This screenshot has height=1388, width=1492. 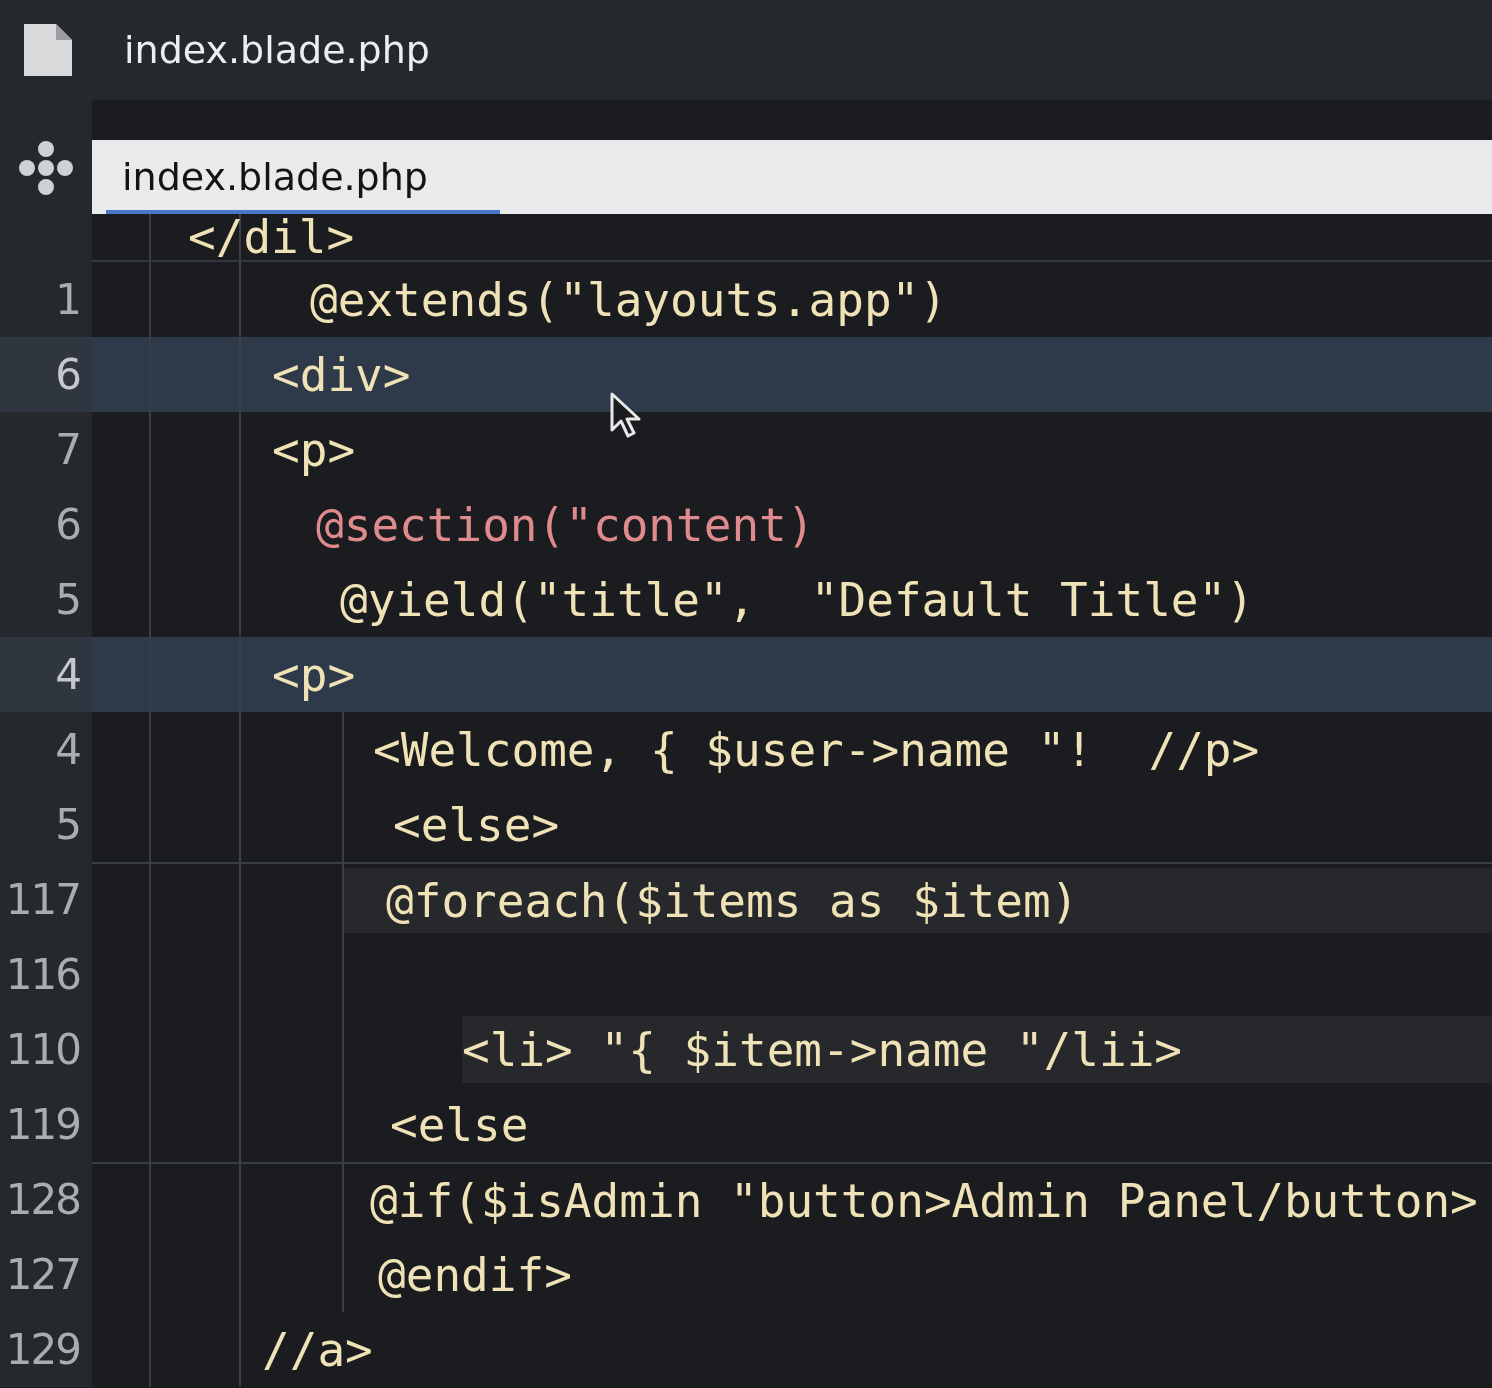 I want to click on code-line: //a>, so click(x=317, y=1349).